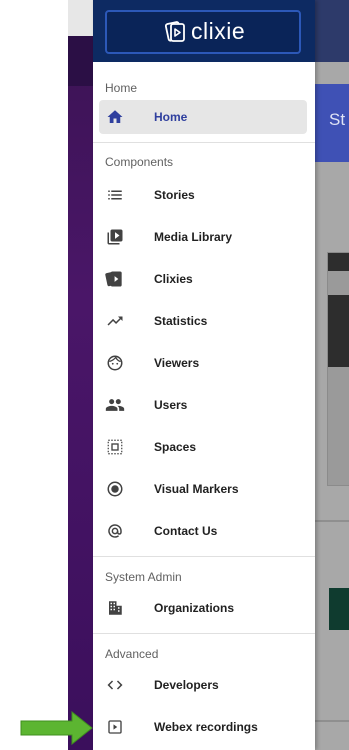 The image size is (349, 750). I want to click on select-area-icon, so click(115, 447).